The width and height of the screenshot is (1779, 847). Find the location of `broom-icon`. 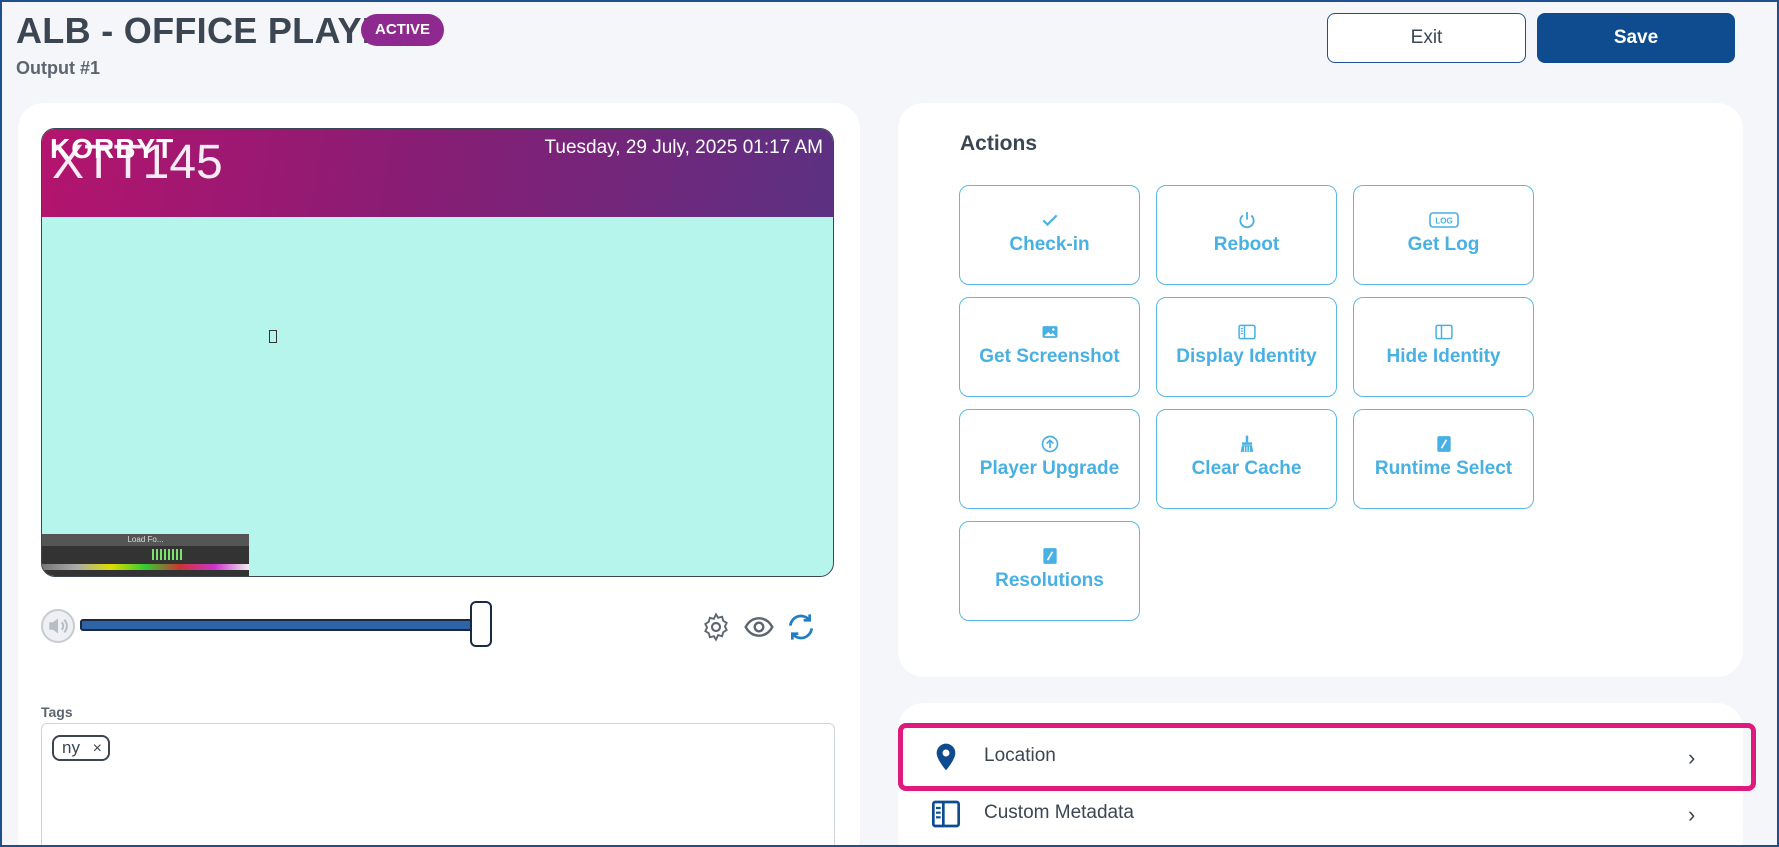

broom-icon is located at coordinates (1246, 443).